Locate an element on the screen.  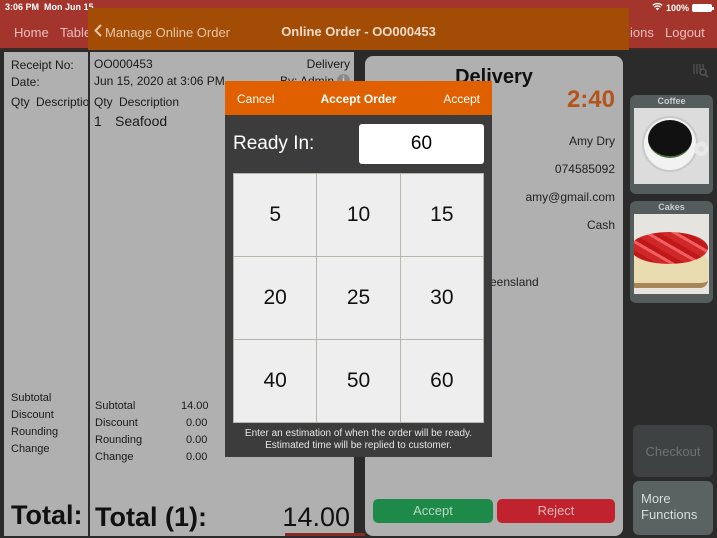
keypad-button: 5 is located at coordinates (275, 215).